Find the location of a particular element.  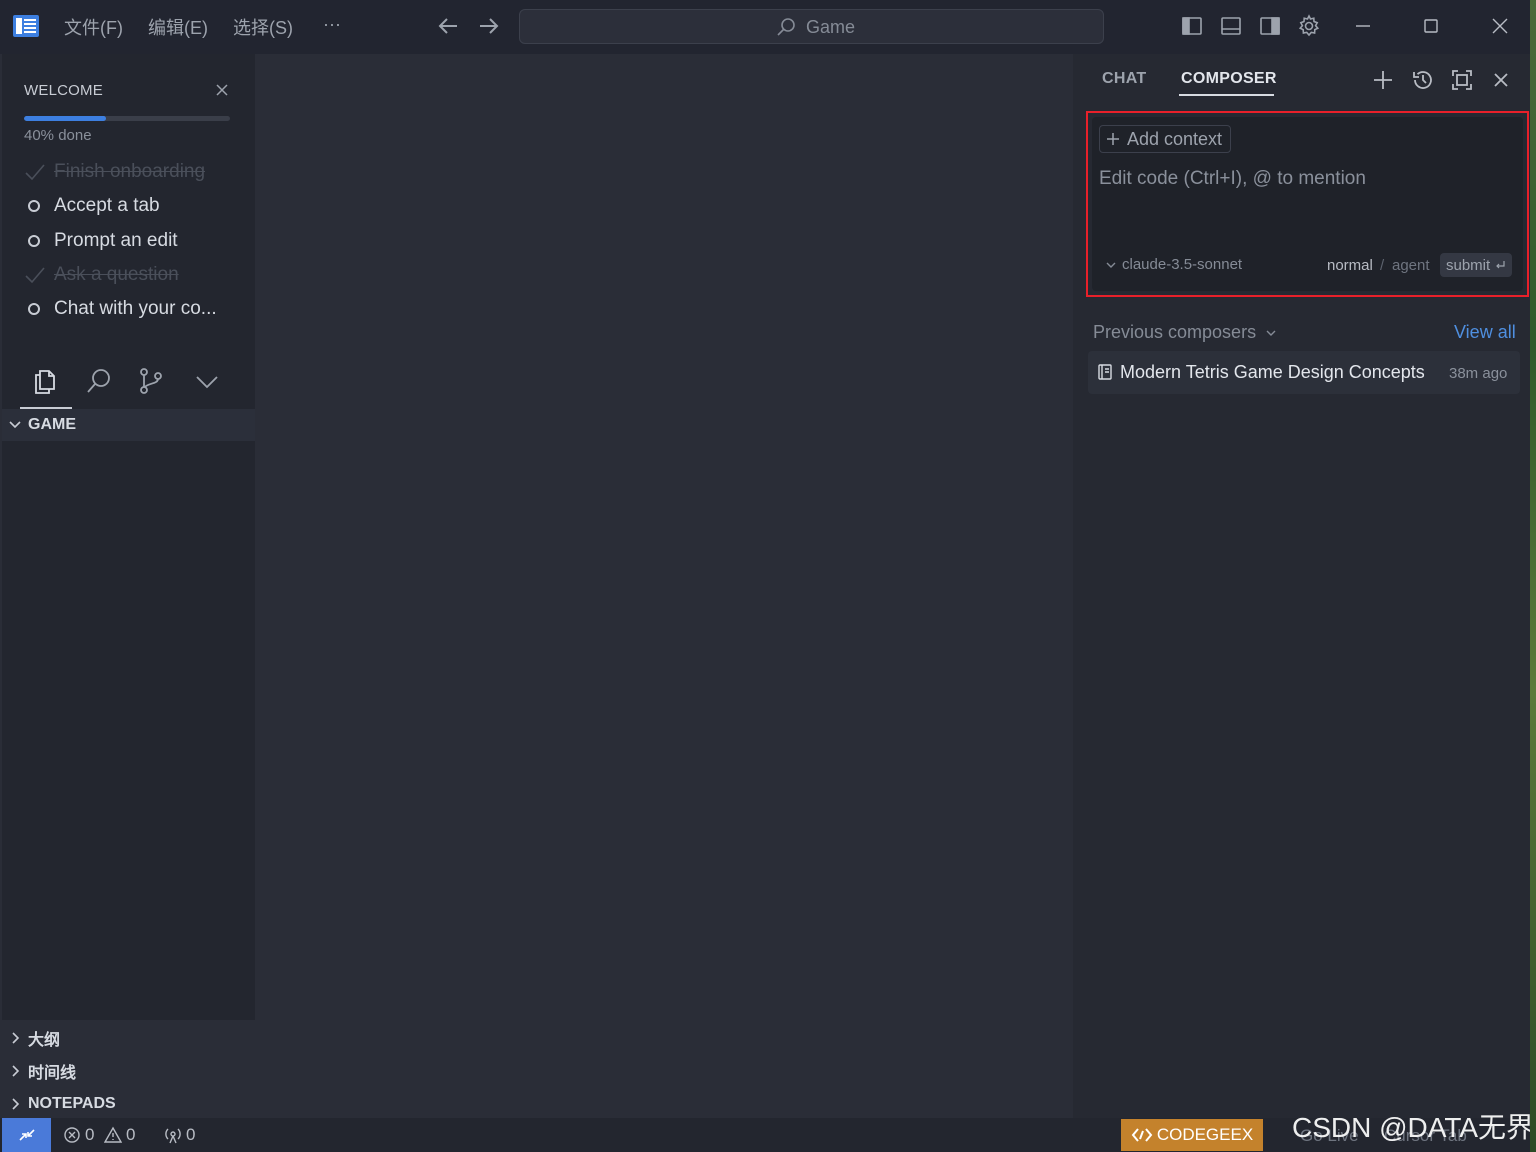

view-all-link: View all is located at coordinates (1485, 332).